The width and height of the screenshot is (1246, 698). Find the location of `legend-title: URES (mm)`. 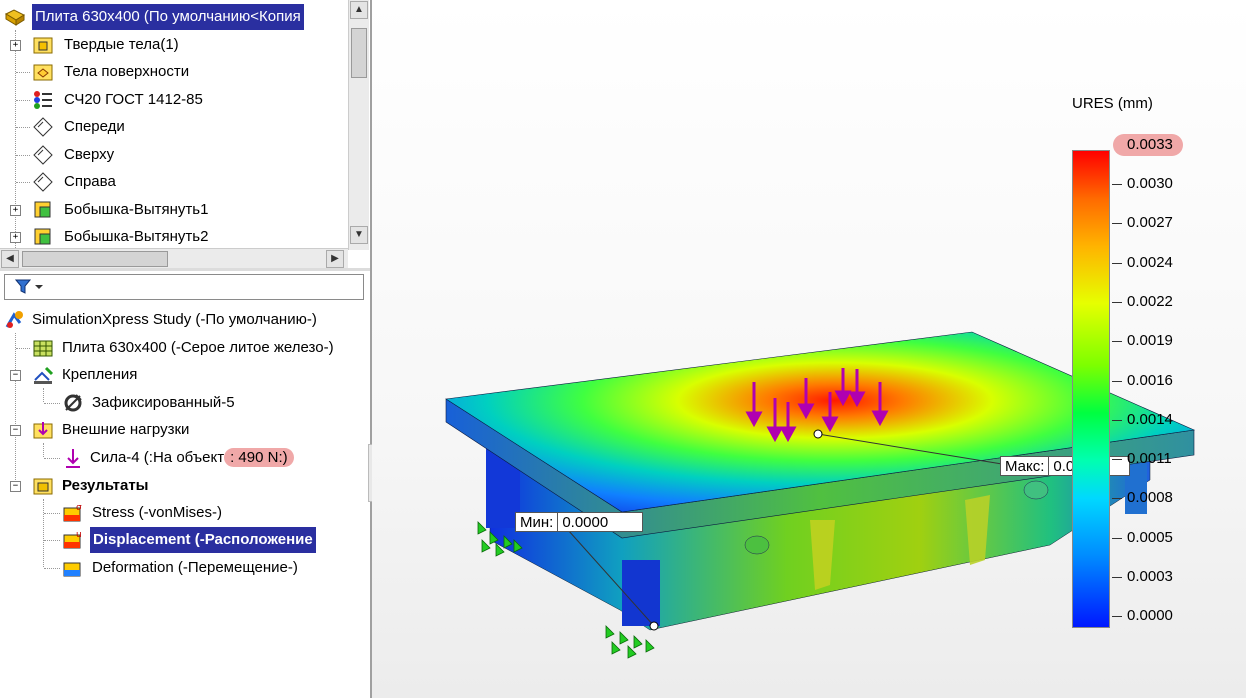

legend-title: URES (mm) is located at coordinates (1112, 103).